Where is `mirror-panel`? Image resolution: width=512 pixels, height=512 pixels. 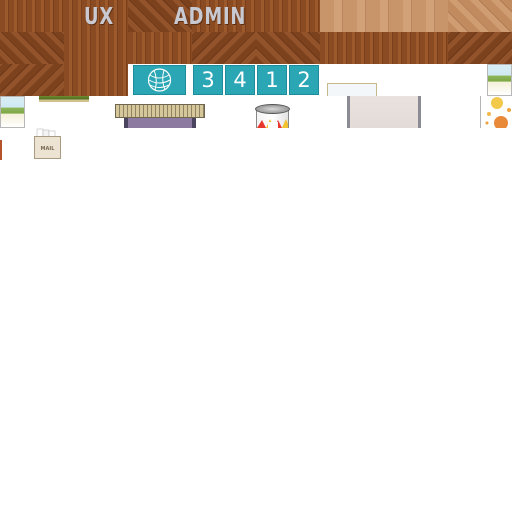 mirror-panel is located at coordinates (384, 112).